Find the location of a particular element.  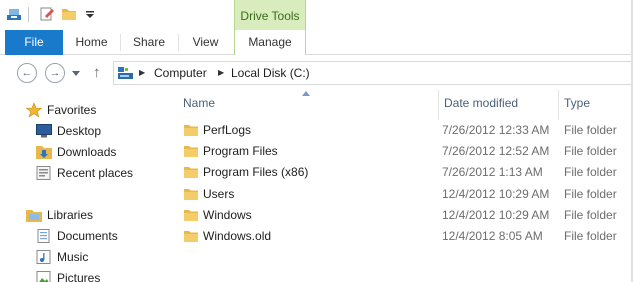

nav-desktop: Desktop is located at coordinates (101, 131).